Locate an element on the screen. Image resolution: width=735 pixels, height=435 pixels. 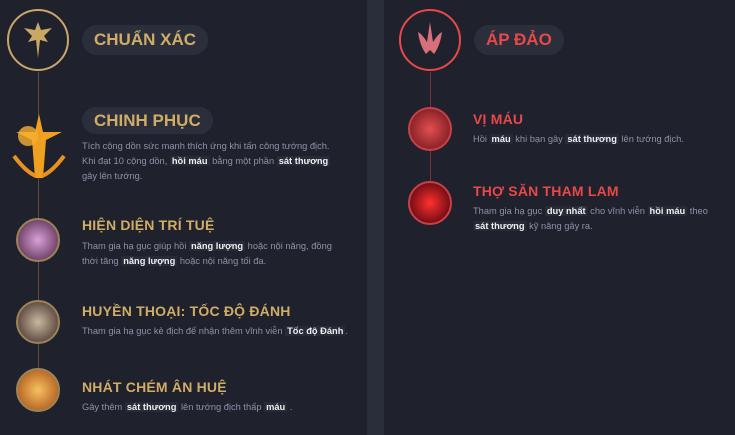
desc-text: lên tướng địch. is located at coordinates (651, 139).